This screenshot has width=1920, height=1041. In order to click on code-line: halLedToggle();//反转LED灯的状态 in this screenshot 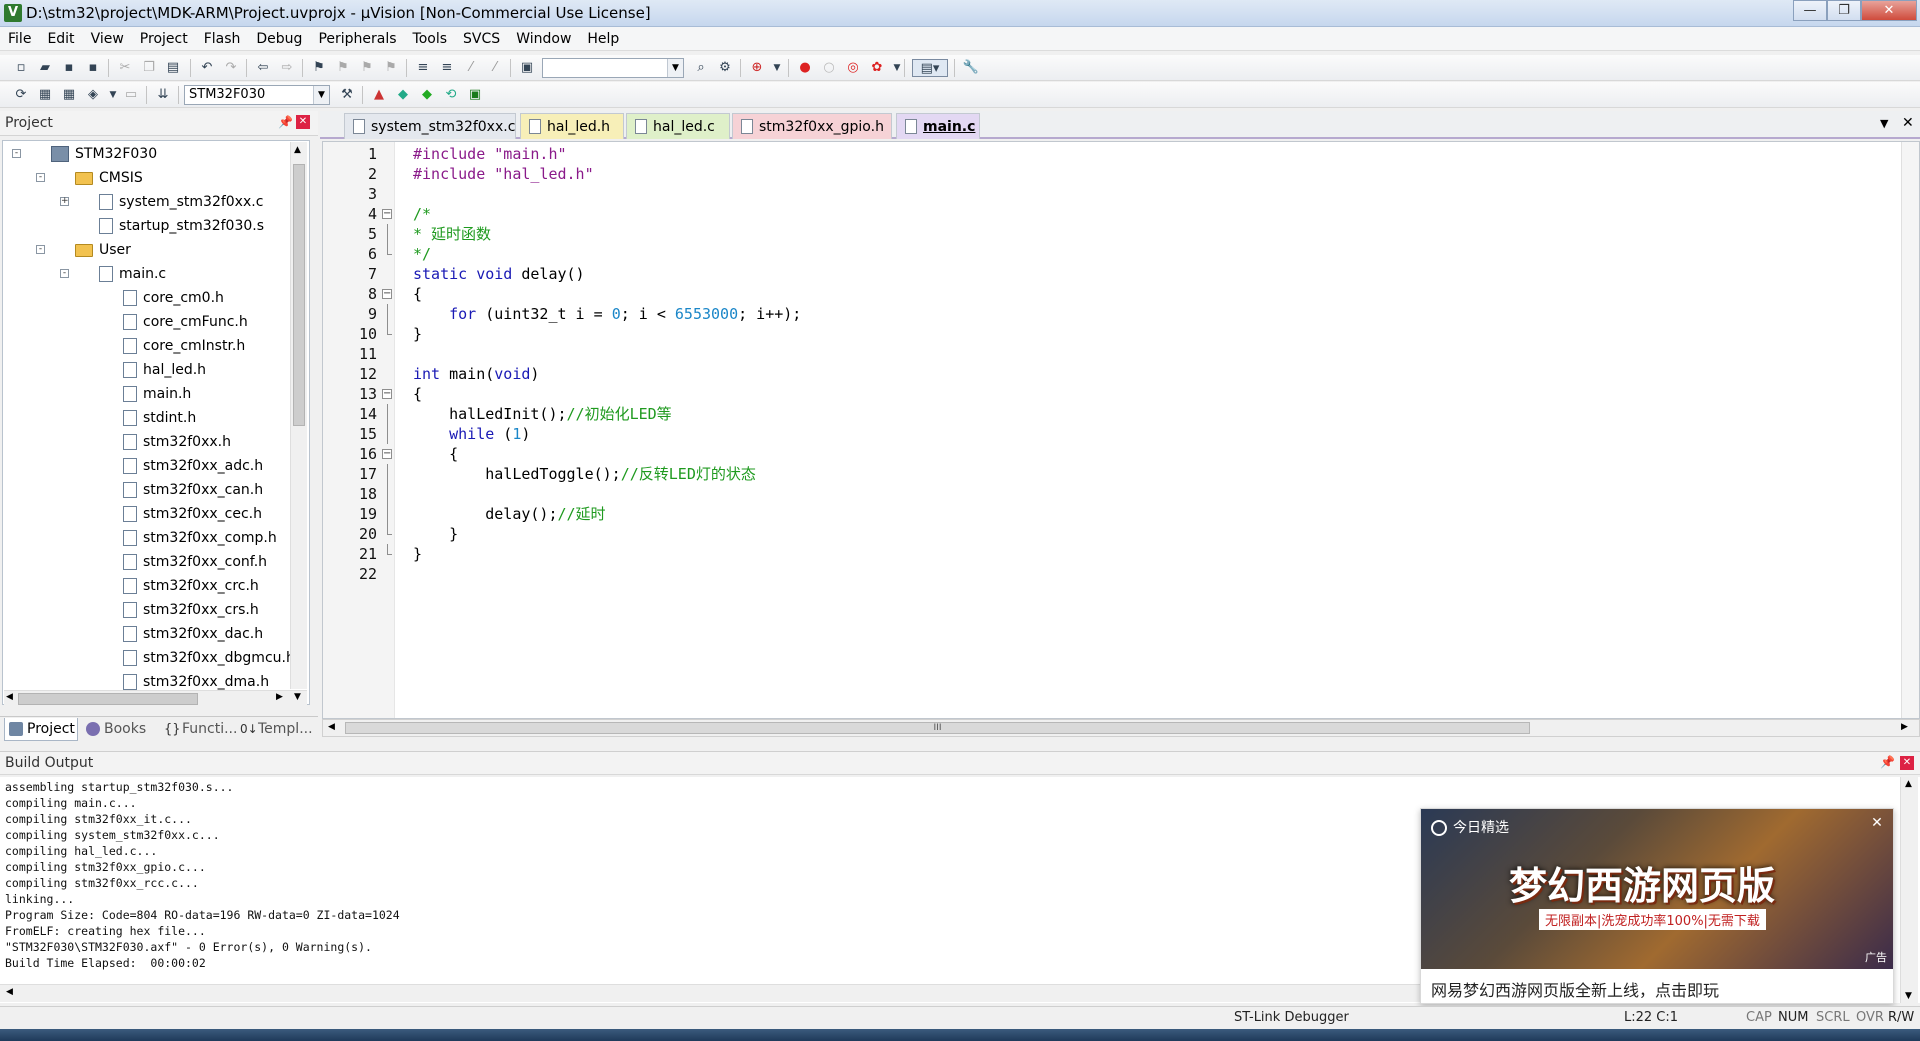, I will do `click(584, 474)`.